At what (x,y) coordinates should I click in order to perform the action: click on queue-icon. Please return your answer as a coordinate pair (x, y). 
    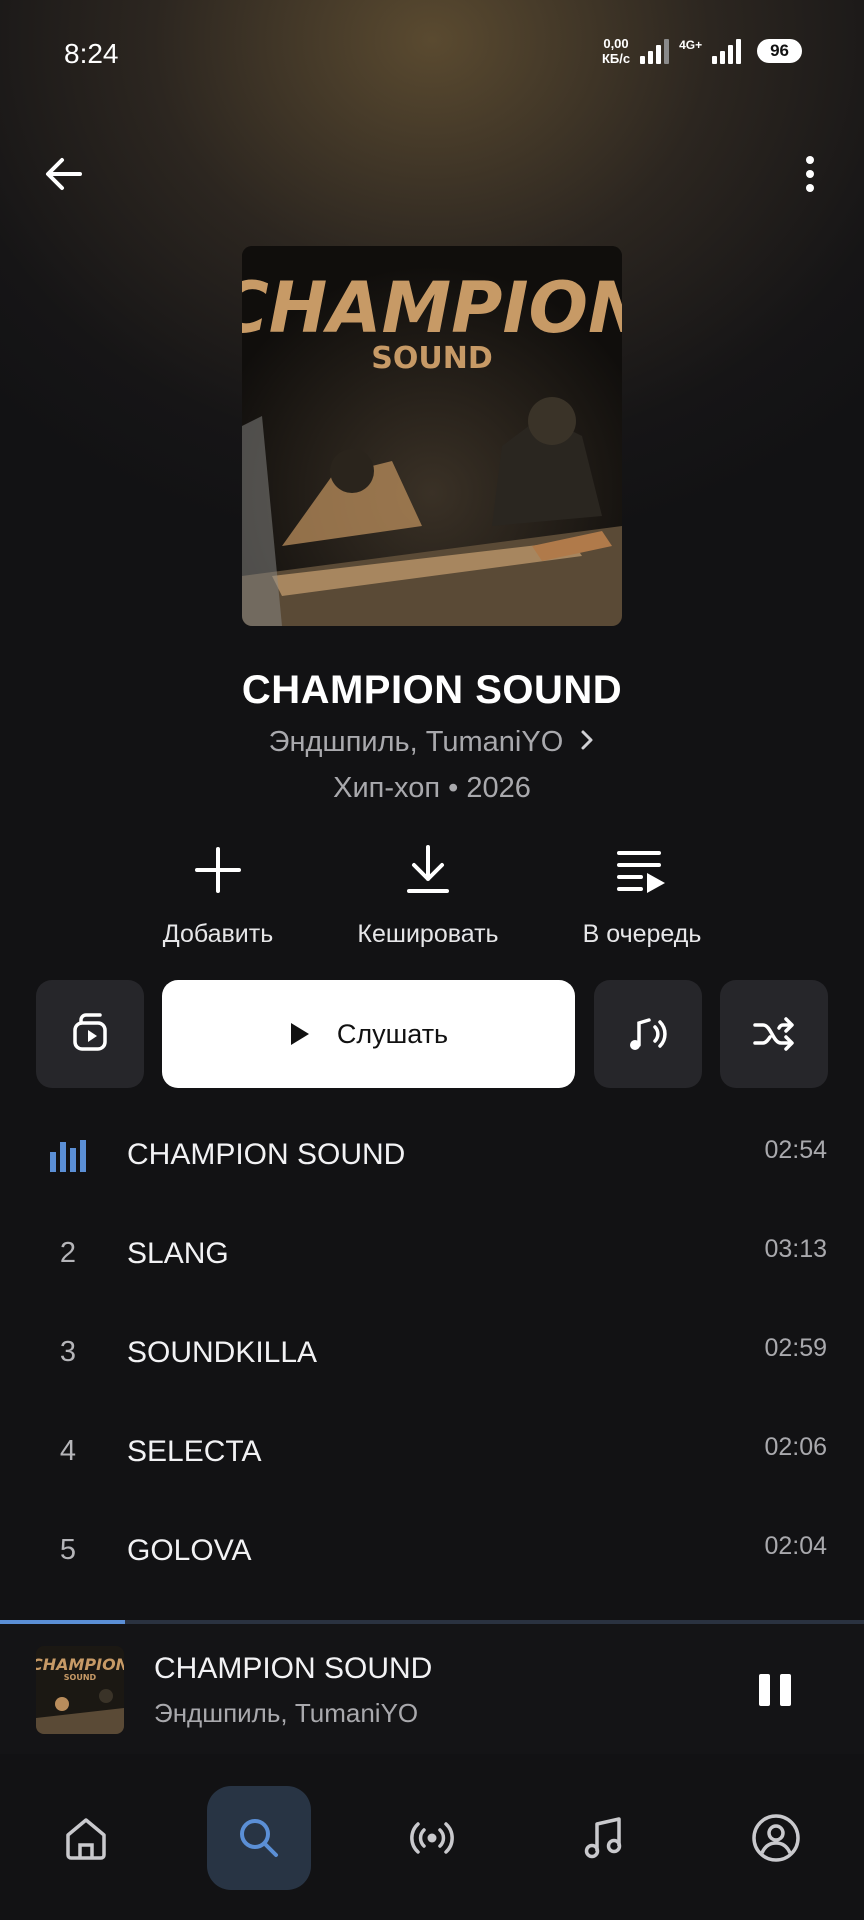
    Looking at the image, I should click on (642, 870).